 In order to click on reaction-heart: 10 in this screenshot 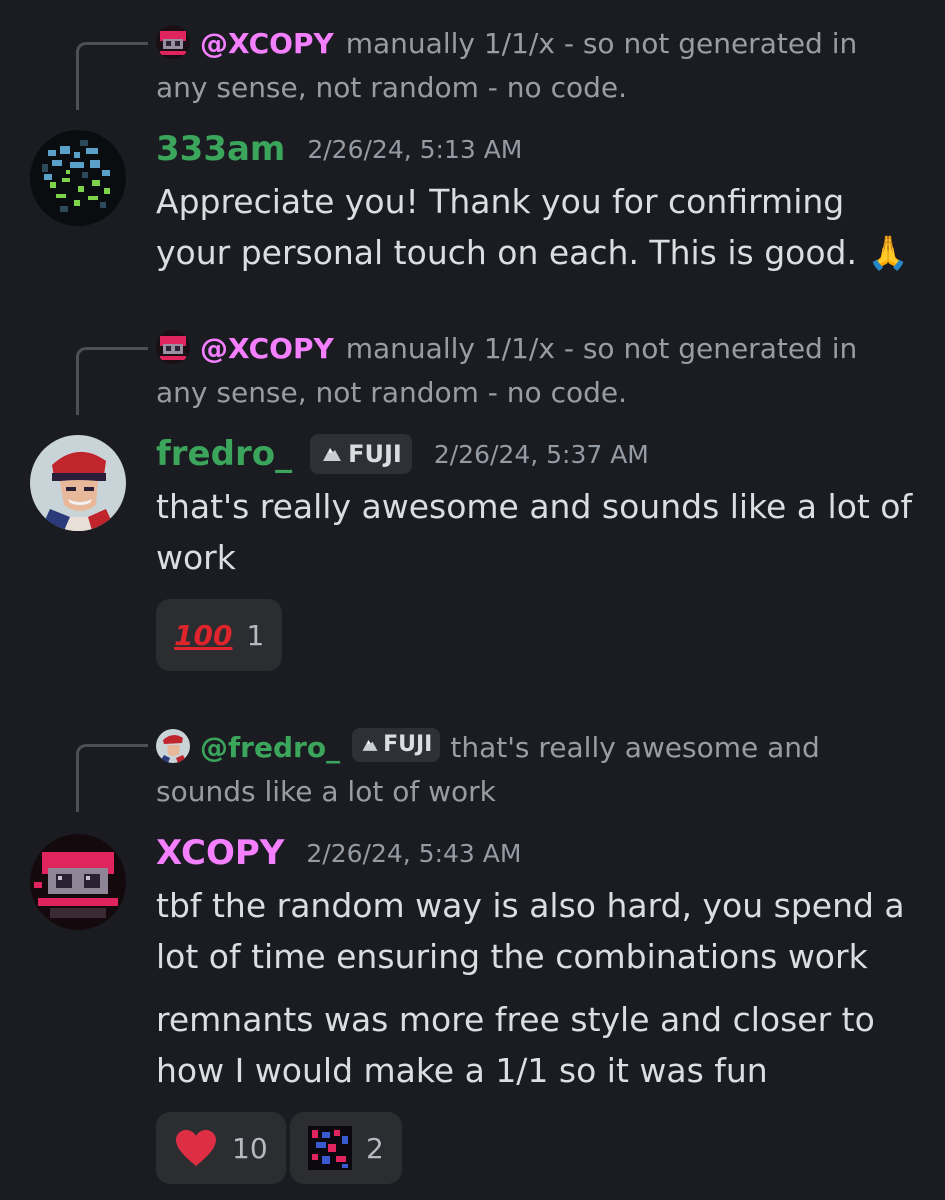, I will do `click(221, 1148)`.